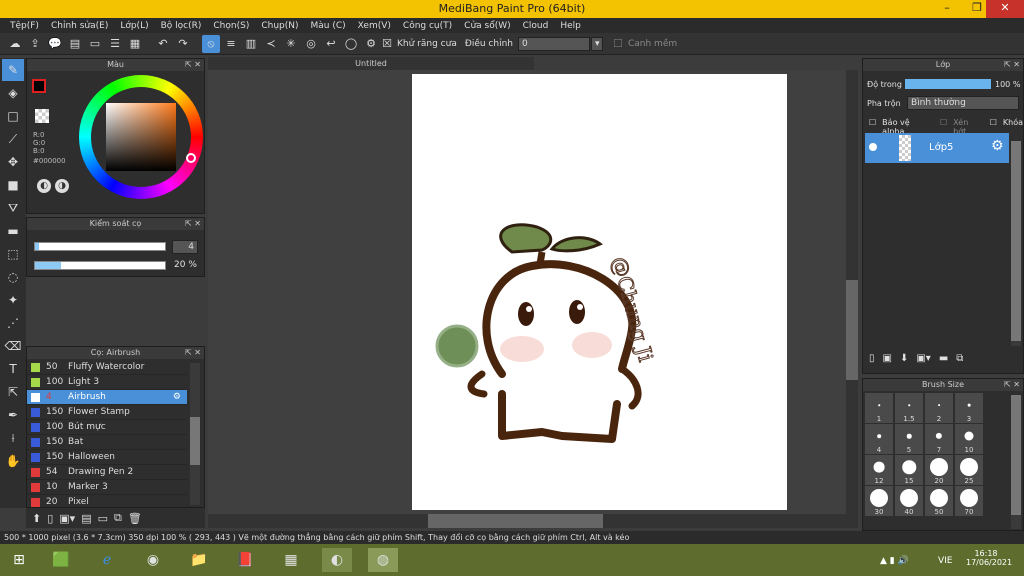 This screenshot has height=576, width=1024. I want to click on new-brush-icon: ▯, so click(50, 518).